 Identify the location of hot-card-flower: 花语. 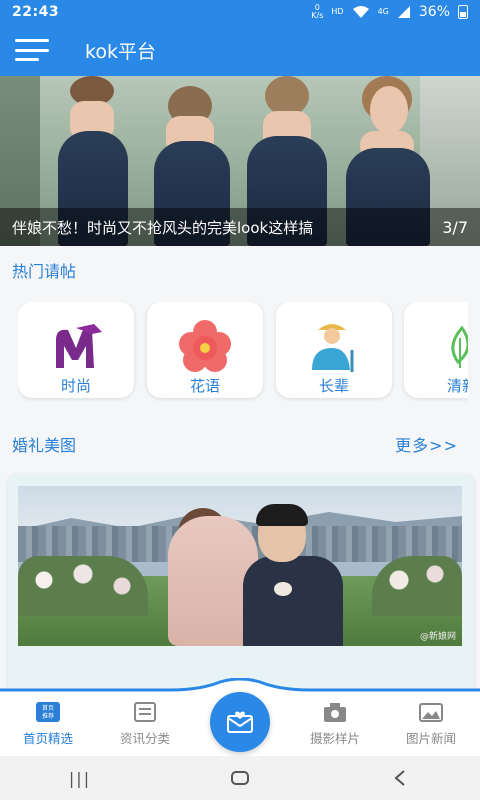
(205, 350).